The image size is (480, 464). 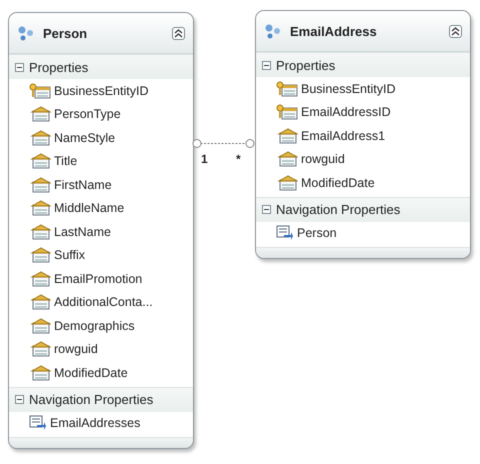 I want to click on entity-property: EmailAddressID, so click(x=346, y=112).